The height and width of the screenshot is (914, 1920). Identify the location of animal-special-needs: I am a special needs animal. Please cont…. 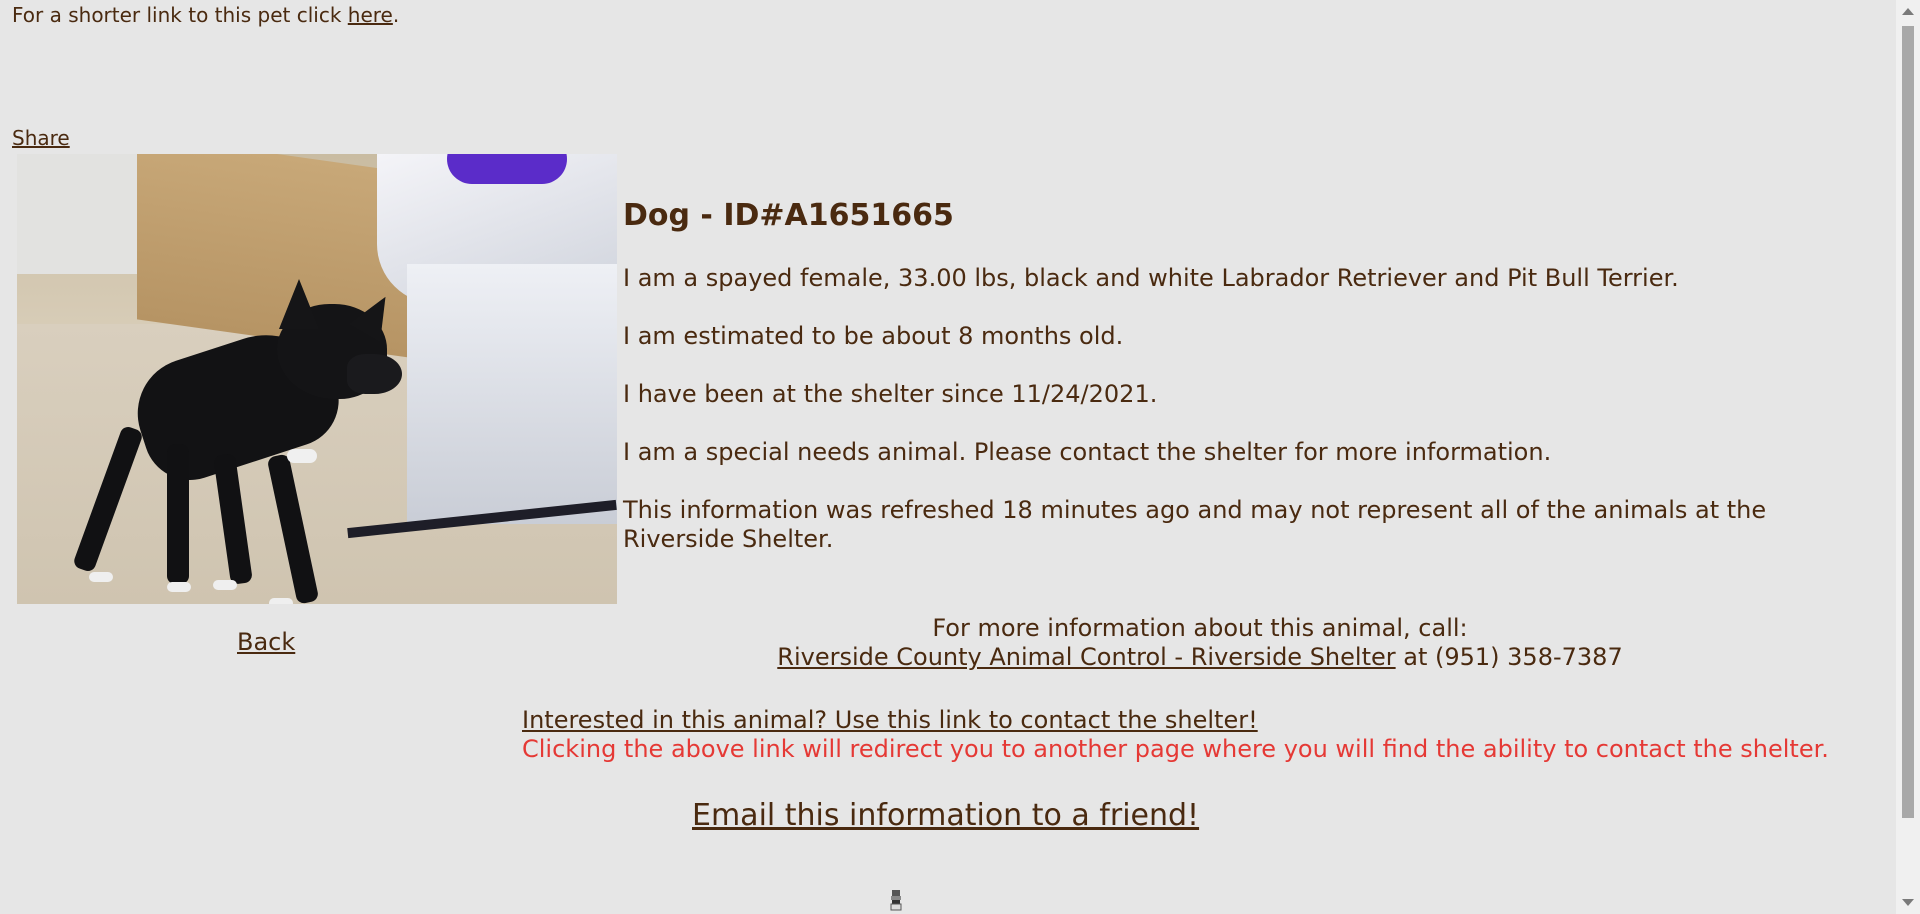
(1087, 452).